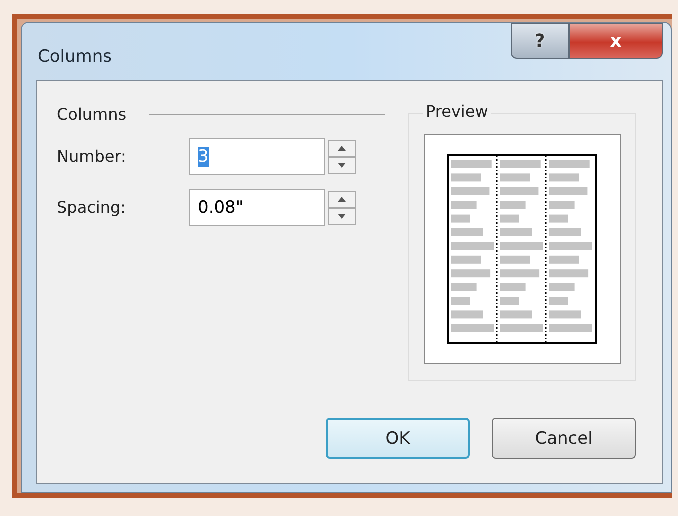 The image size is (678, 516). What do you see at coordinates (564, 438) in the screenshot?
I see `cancel-button: Cancel` at bounding box center [564, 438].